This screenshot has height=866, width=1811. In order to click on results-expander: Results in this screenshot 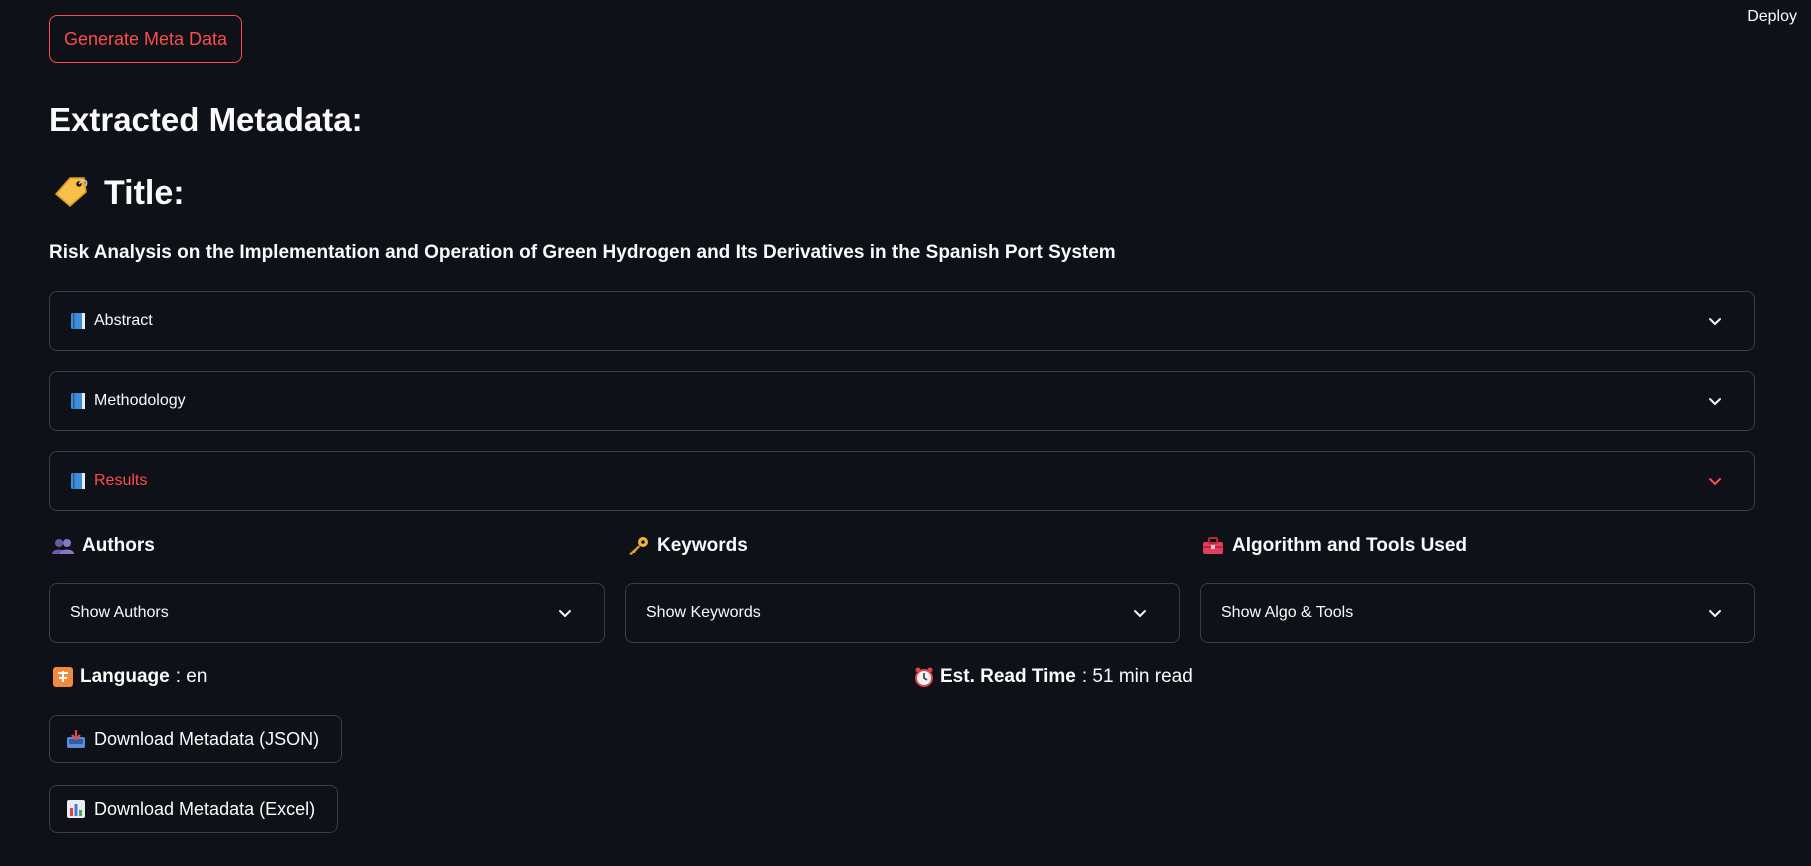, I will do `click(902, 481)`.